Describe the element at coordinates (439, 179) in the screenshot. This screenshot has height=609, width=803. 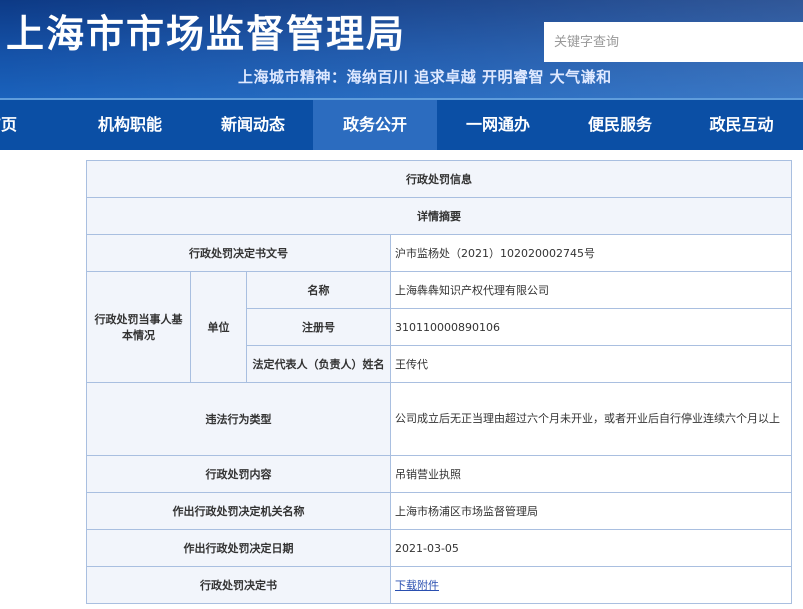
I see `table-title: 行政处罚信息` at that location.